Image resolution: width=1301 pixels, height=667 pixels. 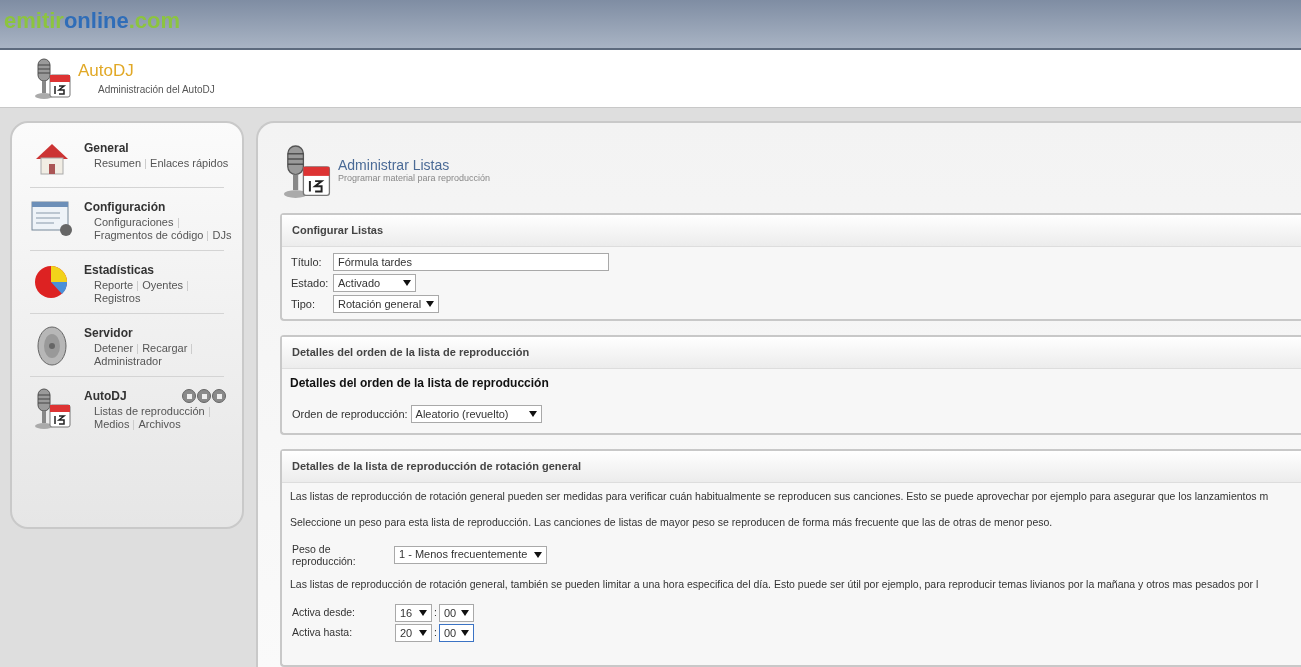 I want to click on field-label: Tipo:, so click(x=304, y=304).